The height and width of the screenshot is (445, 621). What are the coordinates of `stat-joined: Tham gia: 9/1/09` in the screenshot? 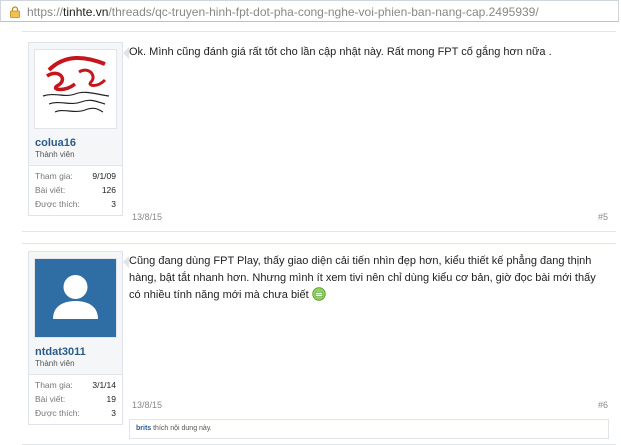 It's located at (75, 176).